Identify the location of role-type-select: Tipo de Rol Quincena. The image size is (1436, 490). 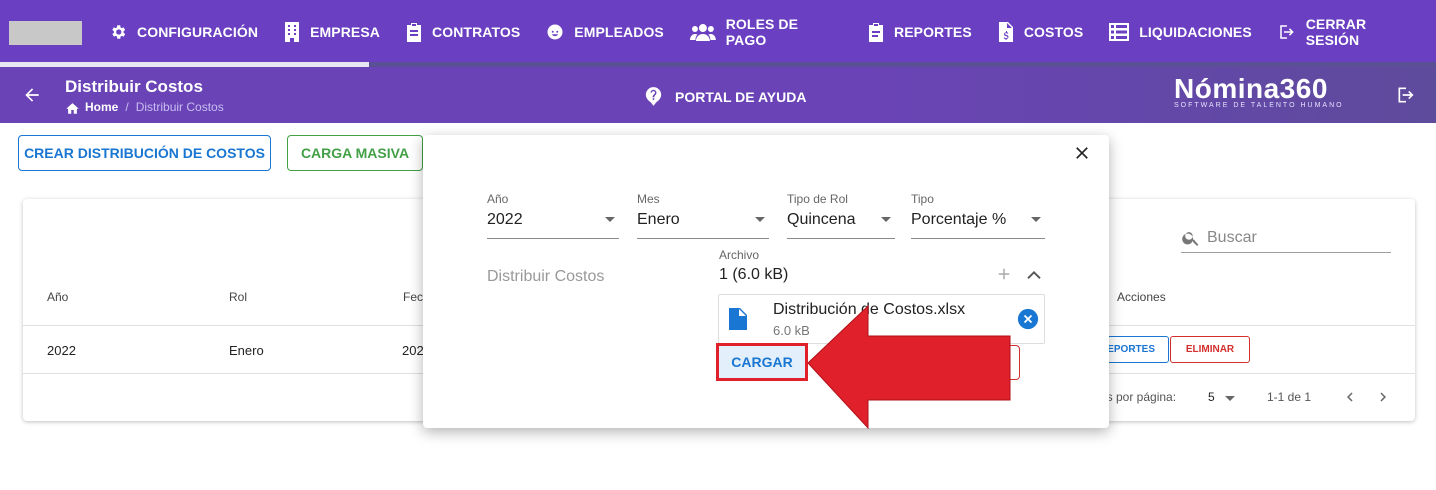
(841, 215).